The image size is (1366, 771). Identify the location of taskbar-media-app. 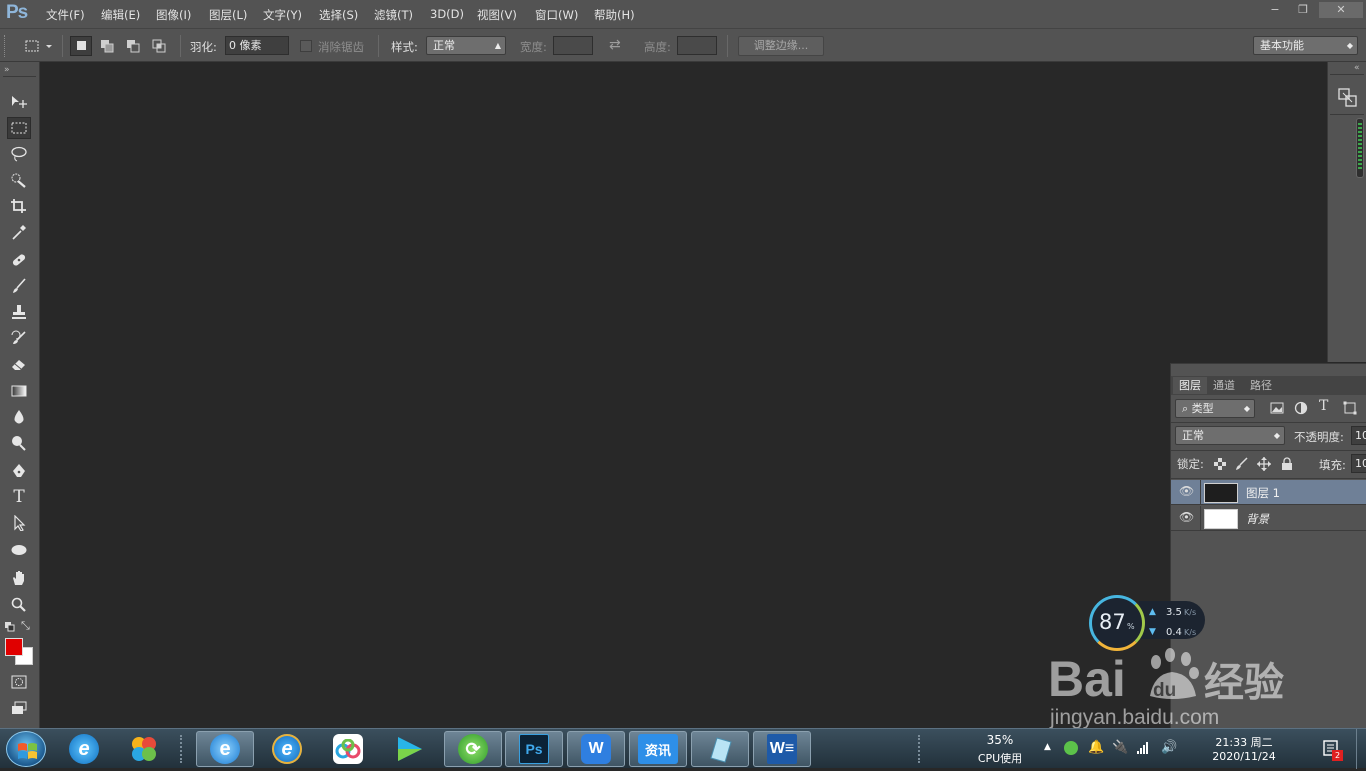
(144, 749).